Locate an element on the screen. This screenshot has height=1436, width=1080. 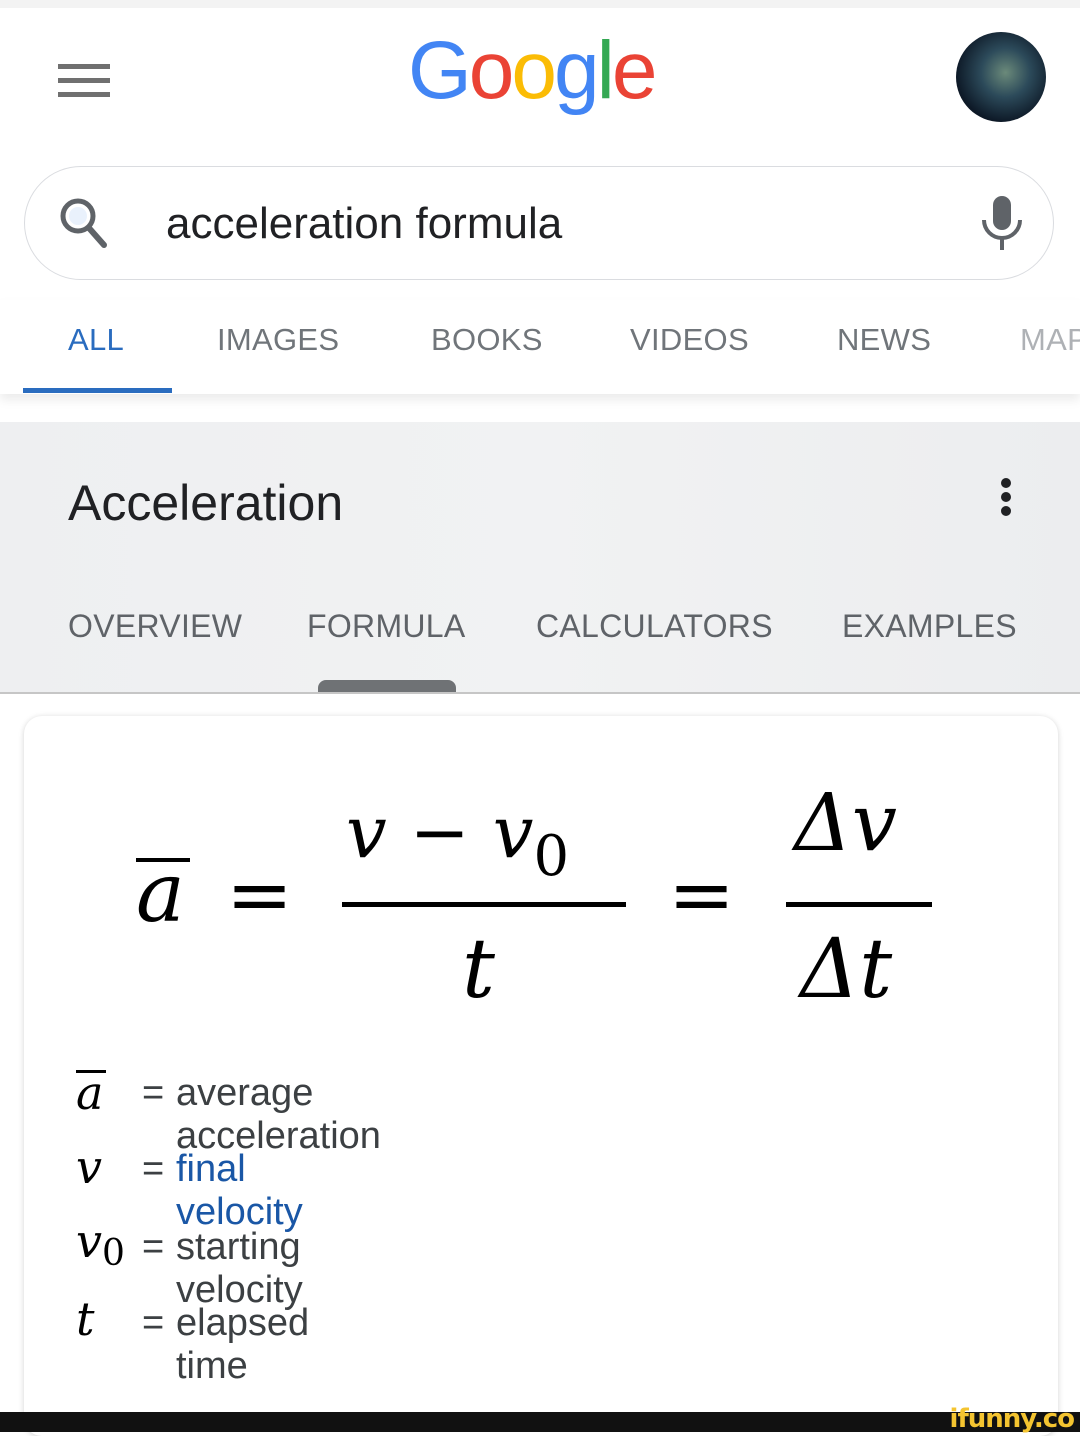
logo-letter: G is located at coordinates (440, 70).